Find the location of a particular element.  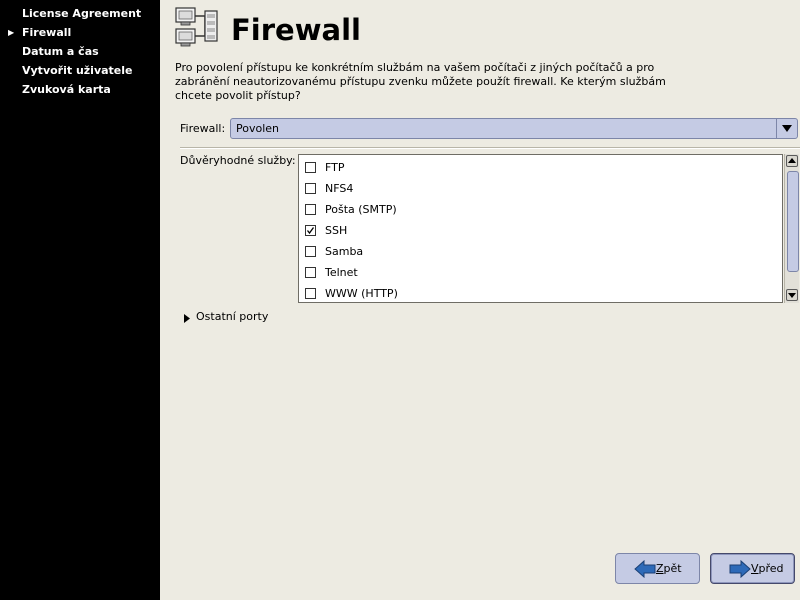

service-label: Samba is located at coordinates (344, 251).